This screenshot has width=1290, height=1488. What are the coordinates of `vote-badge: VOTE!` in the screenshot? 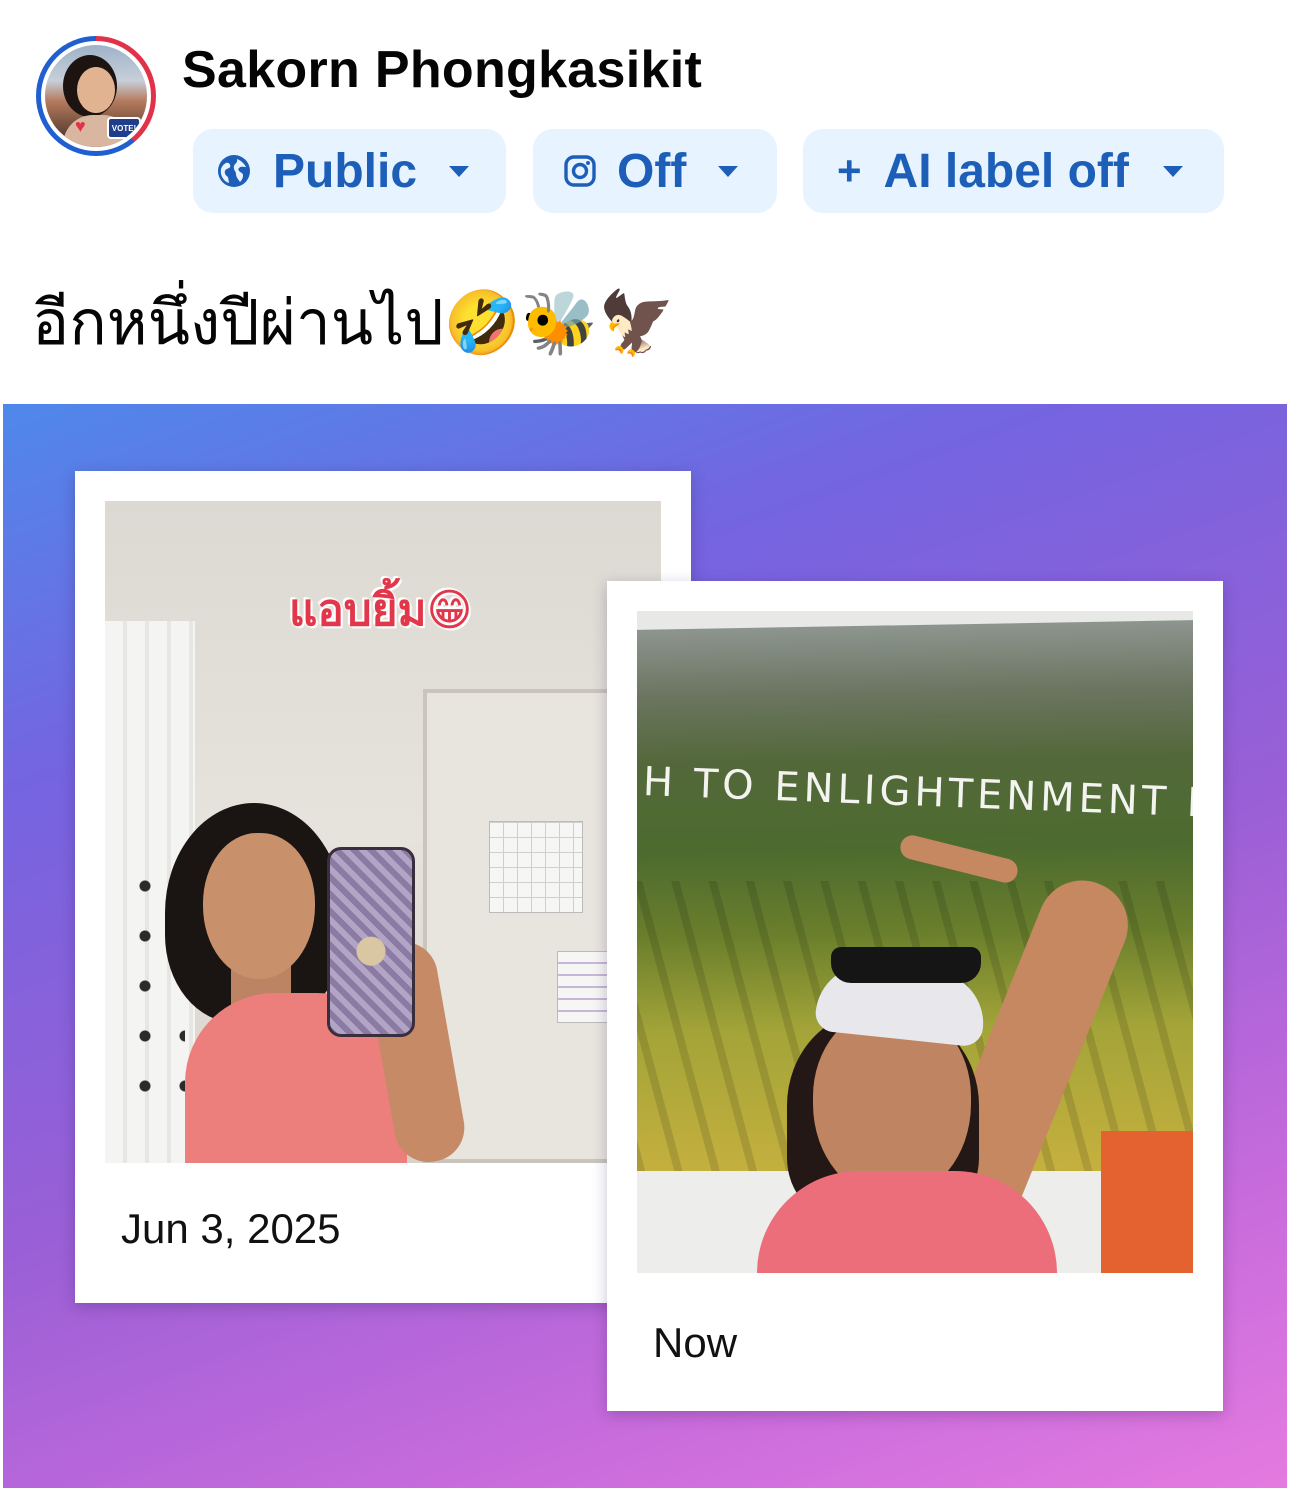 It's located at (124, 128).